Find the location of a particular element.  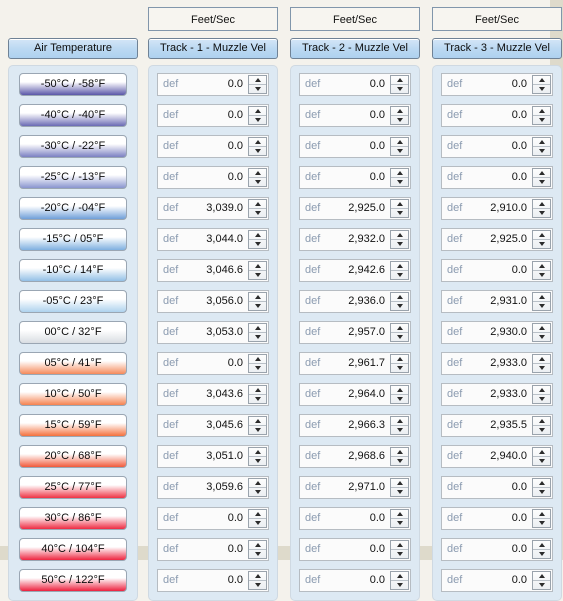

muzzle-velocity-input: def 2,966.3 is located at coordinates (355, 425).